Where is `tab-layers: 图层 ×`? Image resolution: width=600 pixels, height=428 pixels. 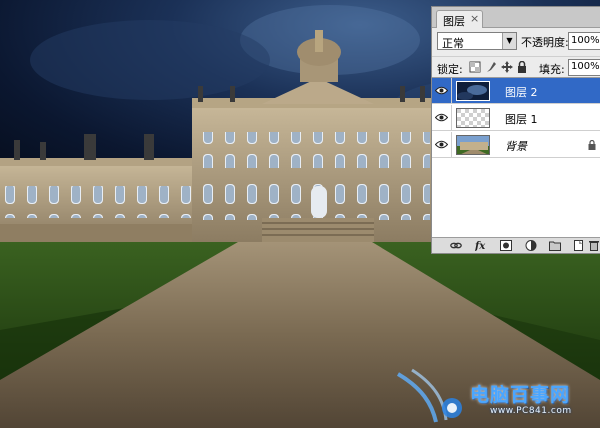
tab-layers: 图层 × is located at coordinates (459, 19).